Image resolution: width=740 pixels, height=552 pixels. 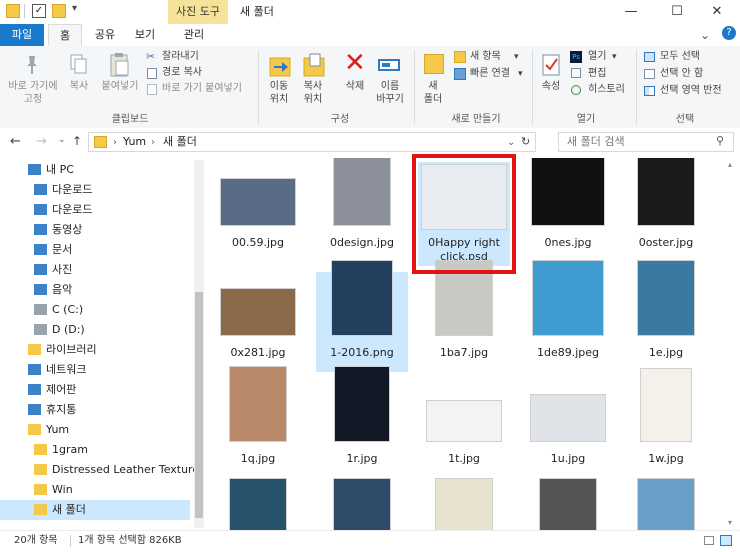 What do you see at coordinates (95, 290) in the screenshot?
I see `sidebar-item: 음악` at bounding box center [95, 290].